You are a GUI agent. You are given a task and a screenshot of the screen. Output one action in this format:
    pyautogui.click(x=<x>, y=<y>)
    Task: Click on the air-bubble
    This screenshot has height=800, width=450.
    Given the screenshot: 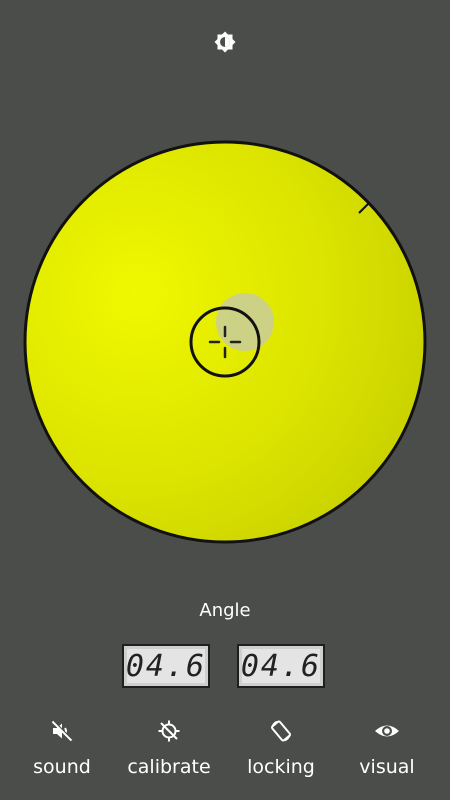 What is the action you would take?
    pyautogui.click(x=245, y=322)
    